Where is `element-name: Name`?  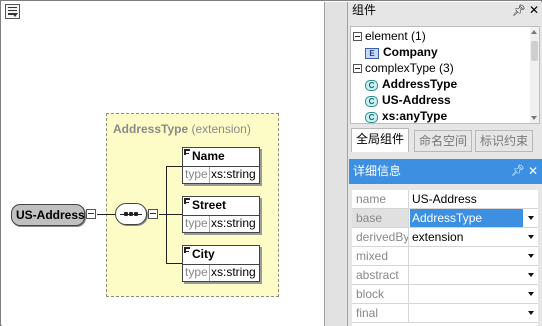 element-name: Name is located at coordinates (221, 157).